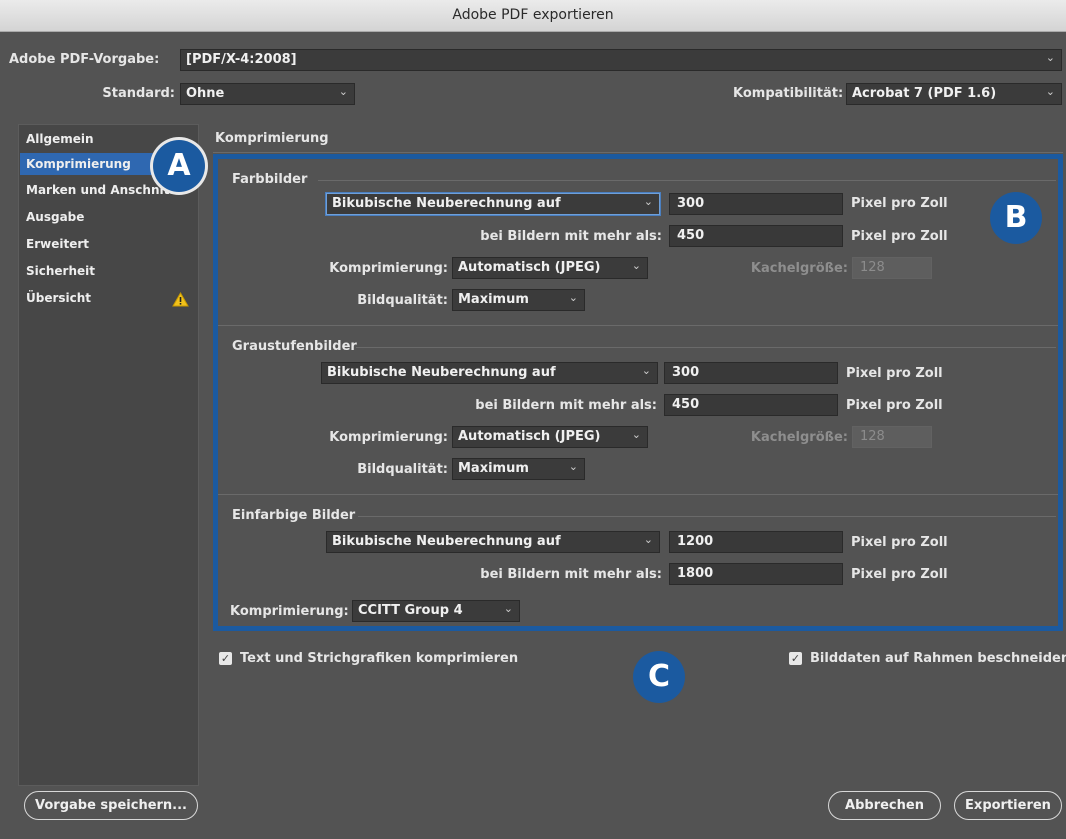 The height and width of the screenshot is (839, 1066). What do you see at coordinates (267, 94) in the screenshot?
I see `standard-dropdown: Ohne ⌄` at bounding box center [267, 94].